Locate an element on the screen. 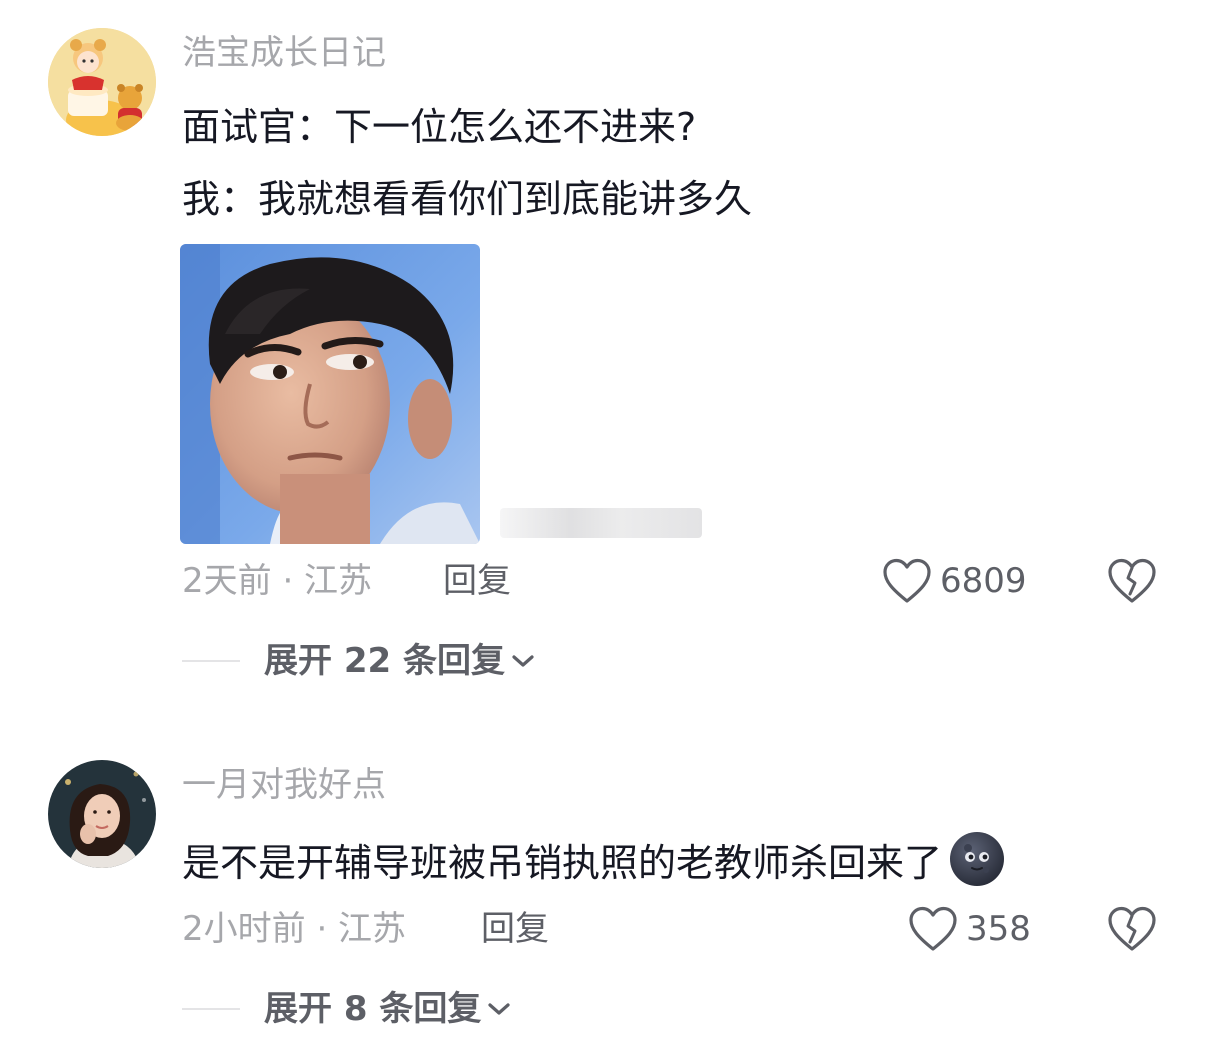  comment-image is located at coordinates (330, 394).